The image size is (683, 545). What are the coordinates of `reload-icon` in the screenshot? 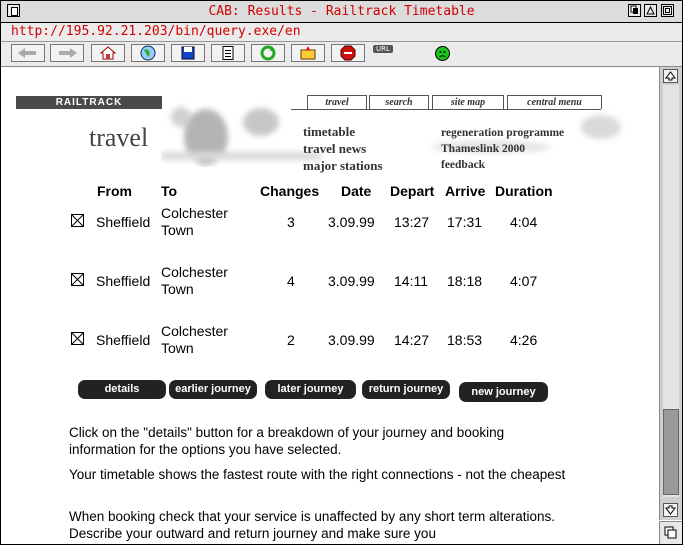 It's located at (268, 53).